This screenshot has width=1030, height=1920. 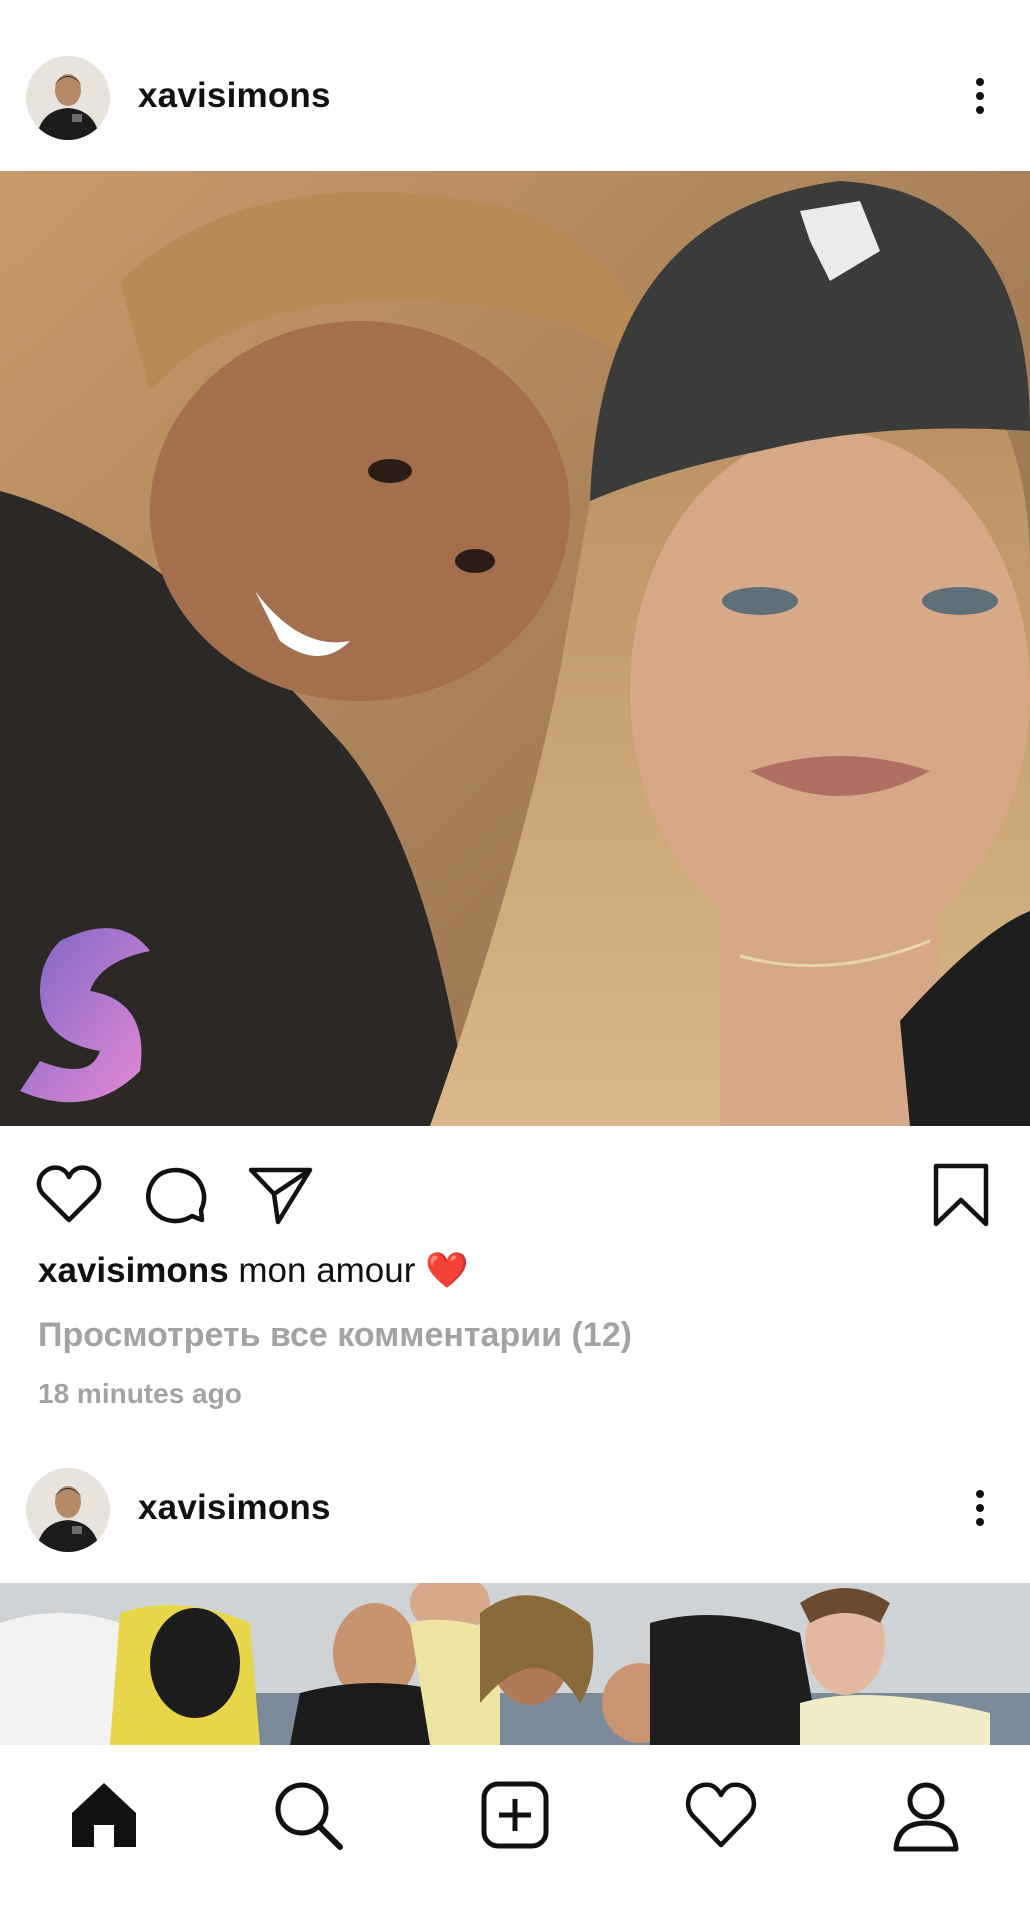 I want to click on caption-text: mon amour ❤️, so click(x=348, y=1270).